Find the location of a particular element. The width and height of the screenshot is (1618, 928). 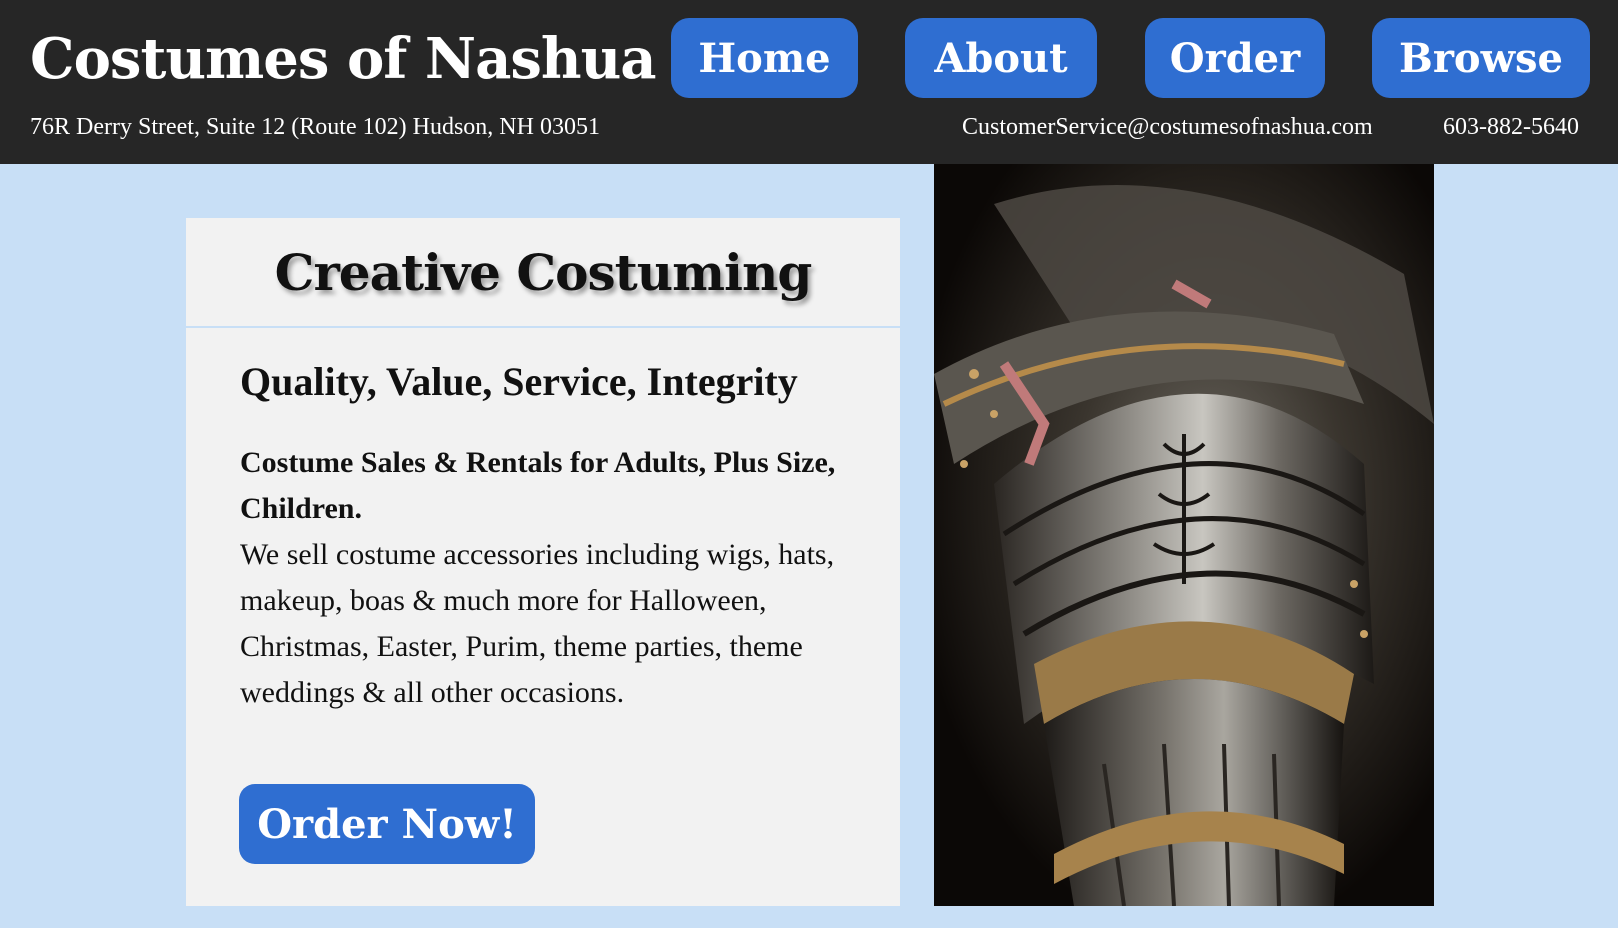

order-now-button: Order Now! is located at coordinates (387, 824).